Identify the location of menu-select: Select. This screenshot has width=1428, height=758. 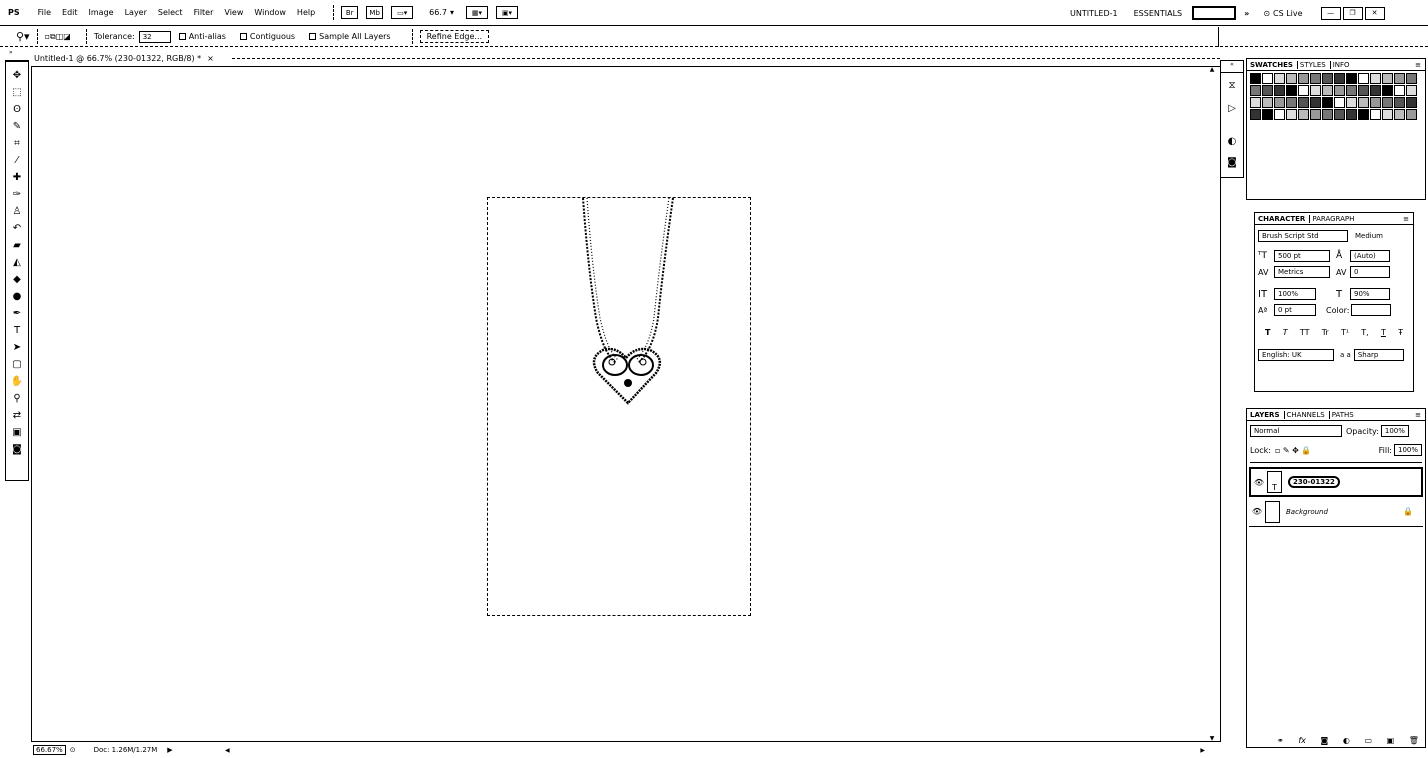
(170, 12).